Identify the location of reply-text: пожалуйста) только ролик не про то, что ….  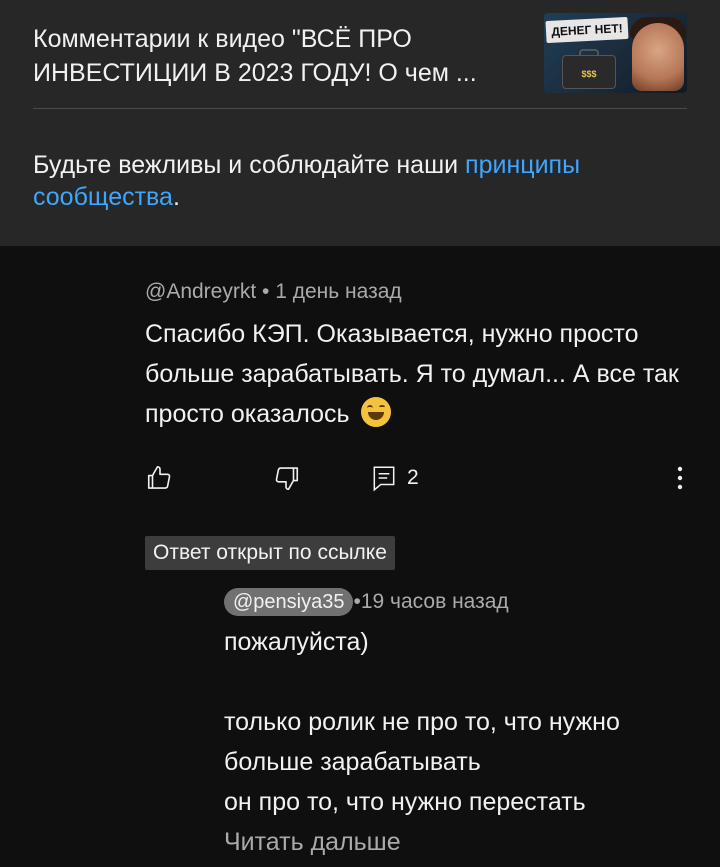
(422, 722).